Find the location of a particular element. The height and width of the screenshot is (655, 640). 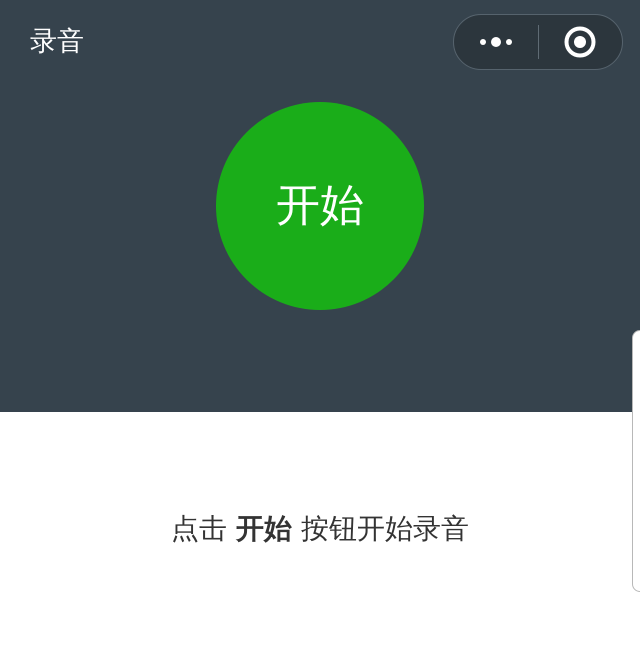

target-icon is located at coordinates (580, 42).